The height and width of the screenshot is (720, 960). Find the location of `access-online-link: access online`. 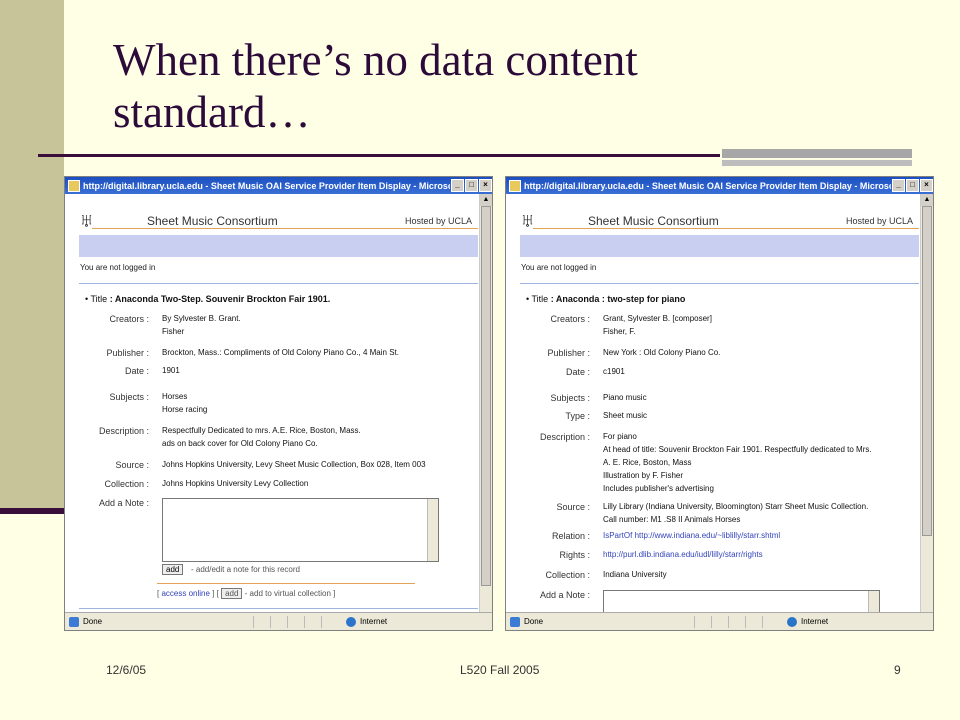

access-online-link: access online is located at coordinates (185, 593).